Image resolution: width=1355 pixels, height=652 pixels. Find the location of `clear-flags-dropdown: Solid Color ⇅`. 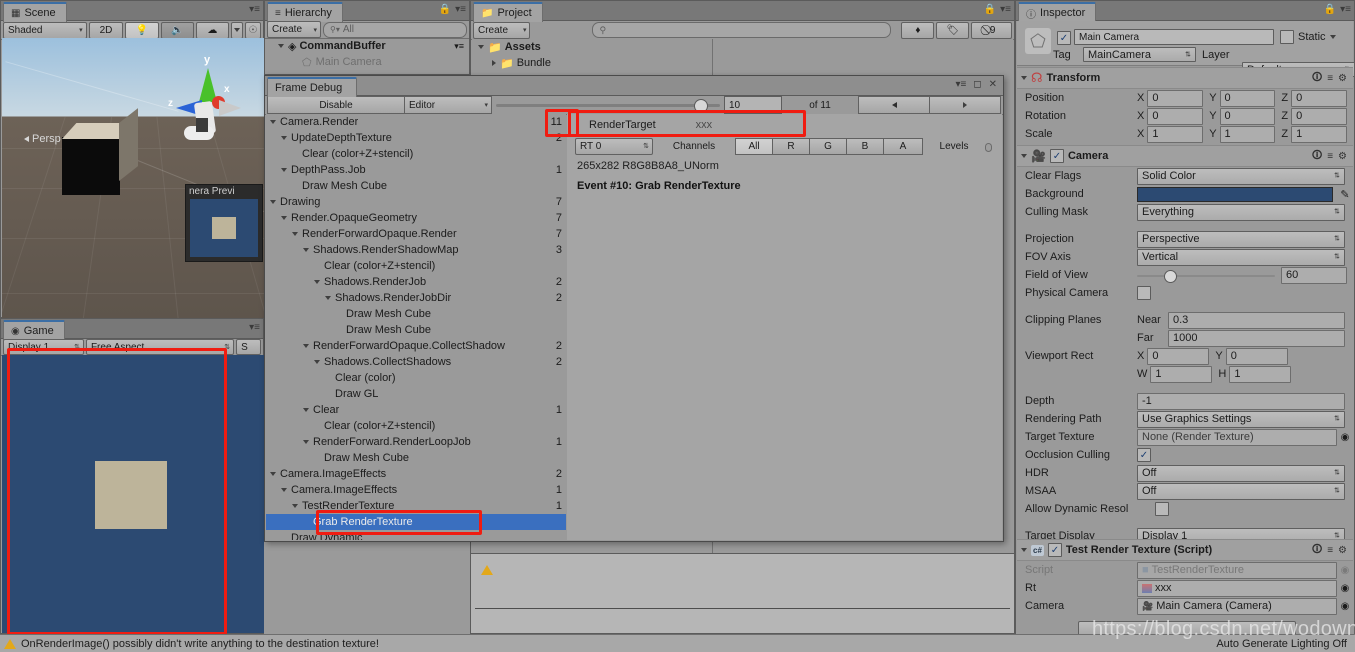

clear-flags-dropdown: Solid Color ⇅ is located at coordinates (1241, 176).